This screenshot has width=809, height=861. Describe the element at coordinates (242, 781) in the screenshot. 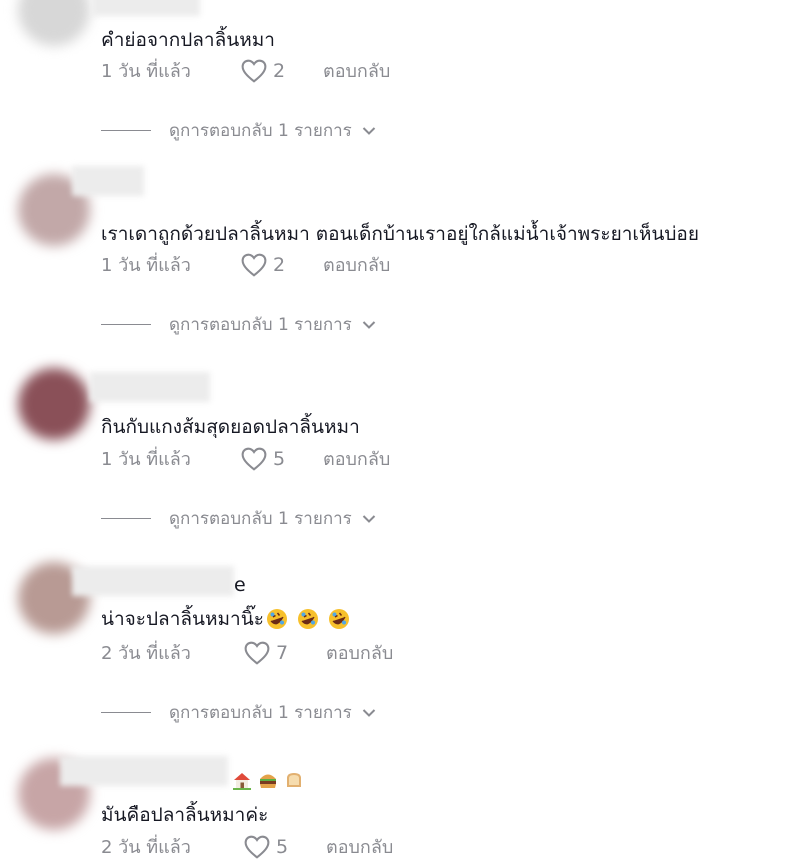

I see `house-icon` at that location.